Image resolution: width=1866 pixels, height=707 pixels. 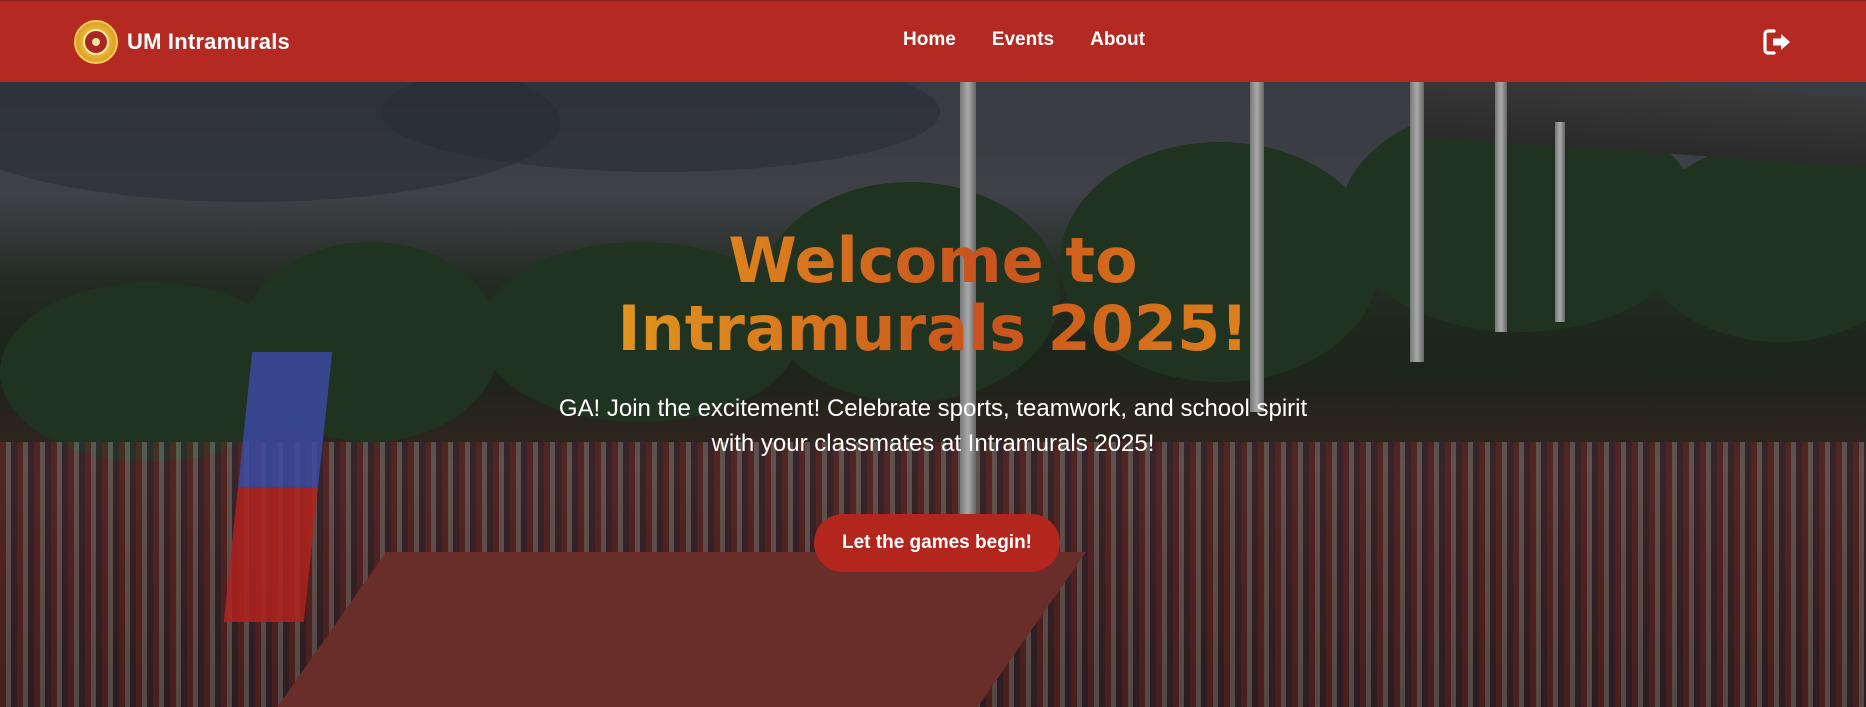 I want to click on hero-title-line2: Intramurals 2025!, so click(x=933, y=328).